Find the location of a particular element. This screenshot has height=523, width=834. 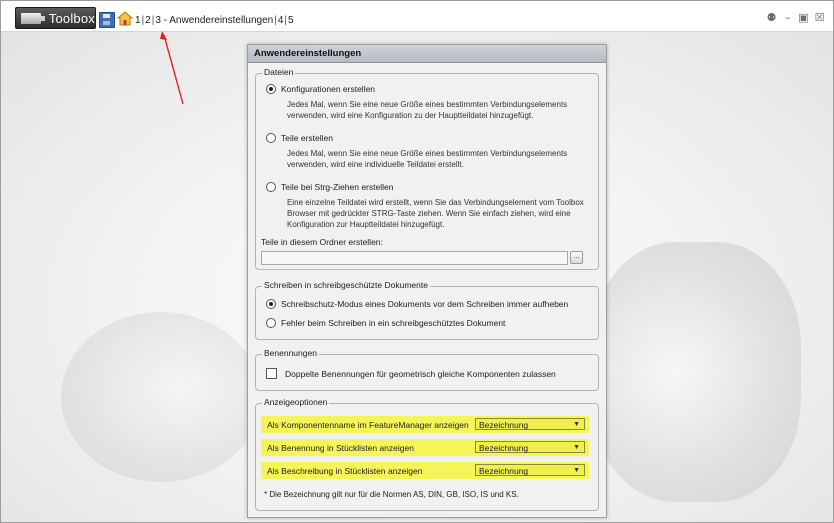

anzeige-row-label: Als Benennung in Stücklisten anzeigen is located at coordinates (340, 448).